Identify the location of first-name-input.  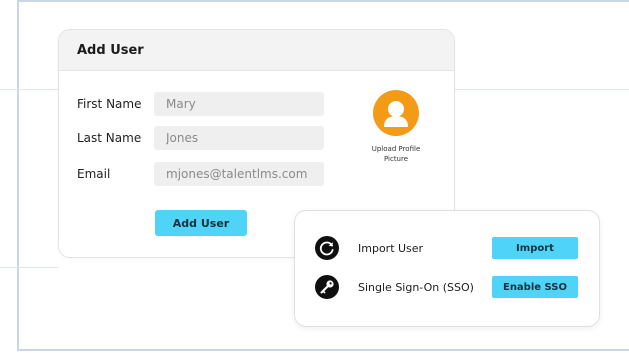
(239, 104).